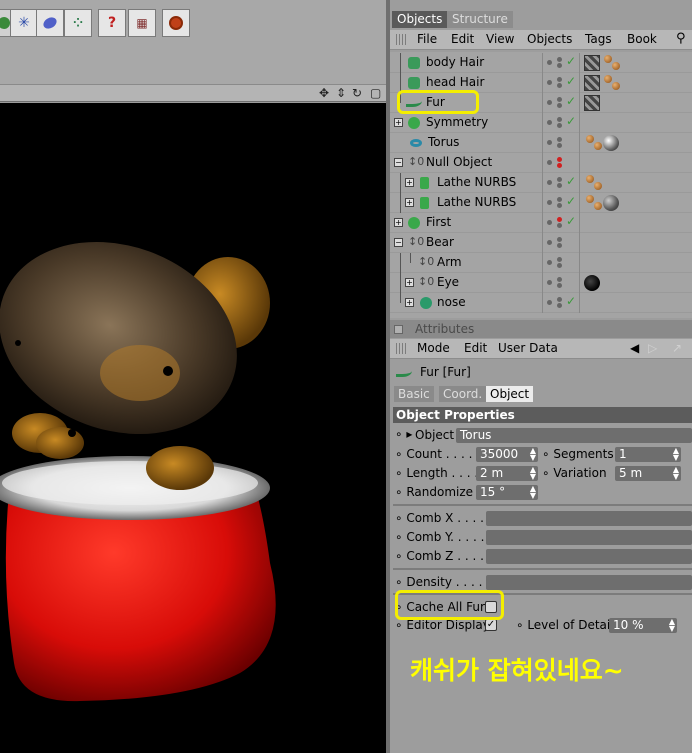 Image resolution: width=692 pixels, height=753 pixels. I want to click on menu-user-data: User Data, so click(528, 348).